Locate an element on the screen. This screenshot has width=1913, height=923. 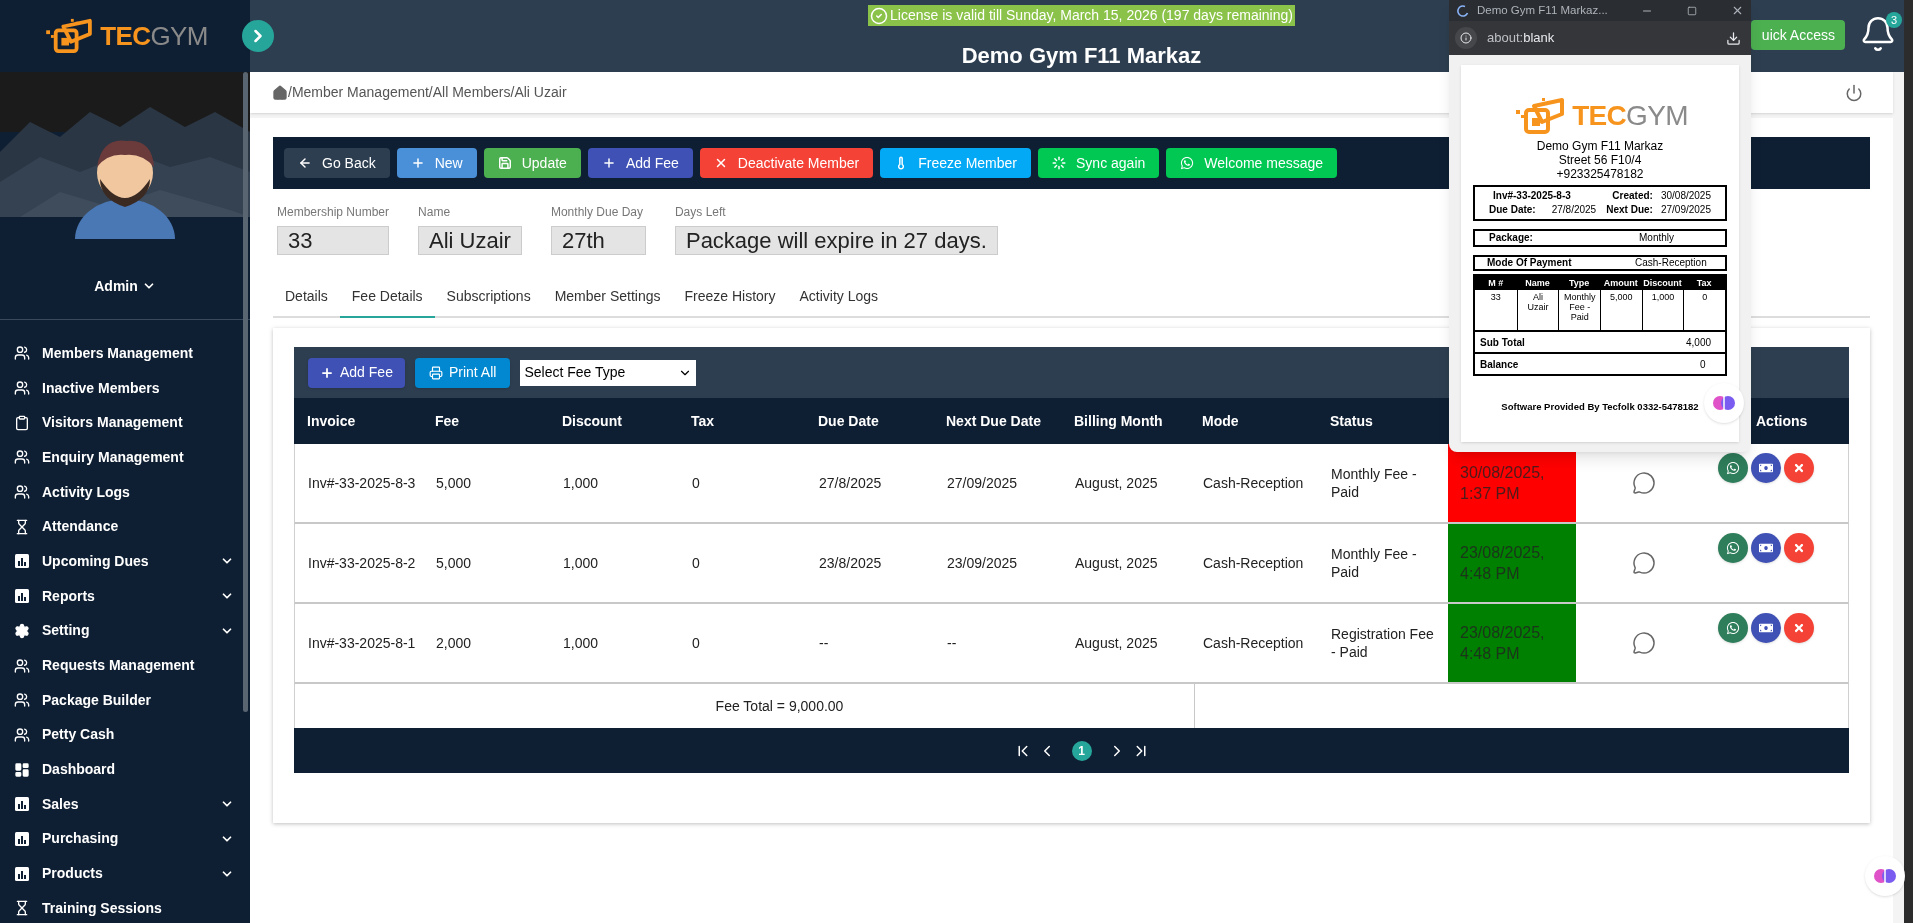
tab: Subscriptions is located at coordinates (488, 296).